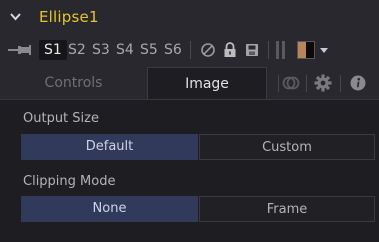  I want to click on output-size-default-button: Default, so click(109, 147).